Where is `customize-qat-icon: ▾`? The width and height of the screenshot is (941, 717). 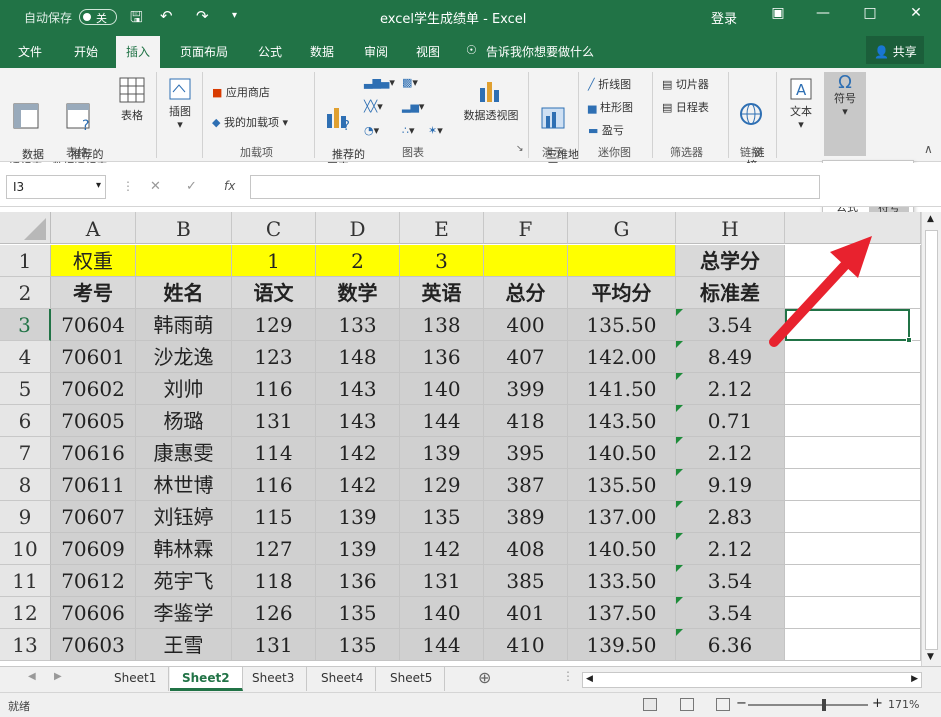
customize-qat-icon: ▾ is located at coordinates (234, 15).